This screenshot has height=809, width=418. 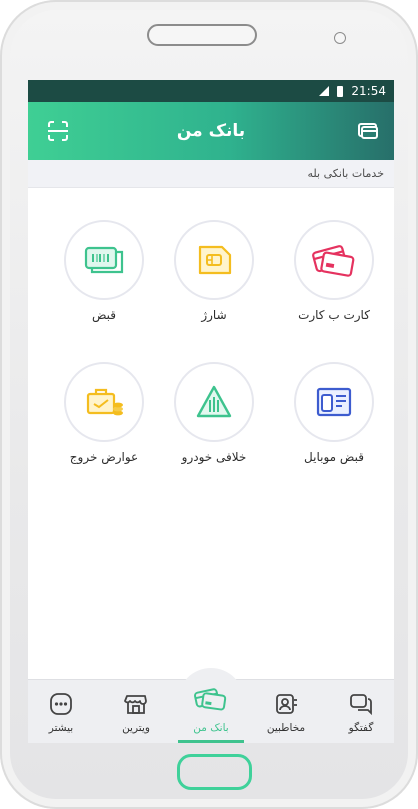 I want to click on service-label: کارت ب کارت, so click(x=334, y=315).